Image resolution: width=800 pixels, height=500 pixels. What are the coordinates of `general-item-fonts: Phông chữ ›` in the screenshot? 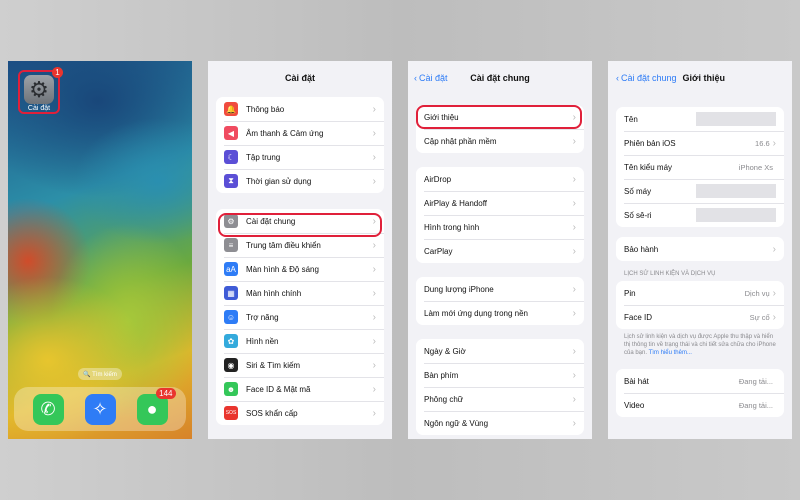 It's located at (500, 399).